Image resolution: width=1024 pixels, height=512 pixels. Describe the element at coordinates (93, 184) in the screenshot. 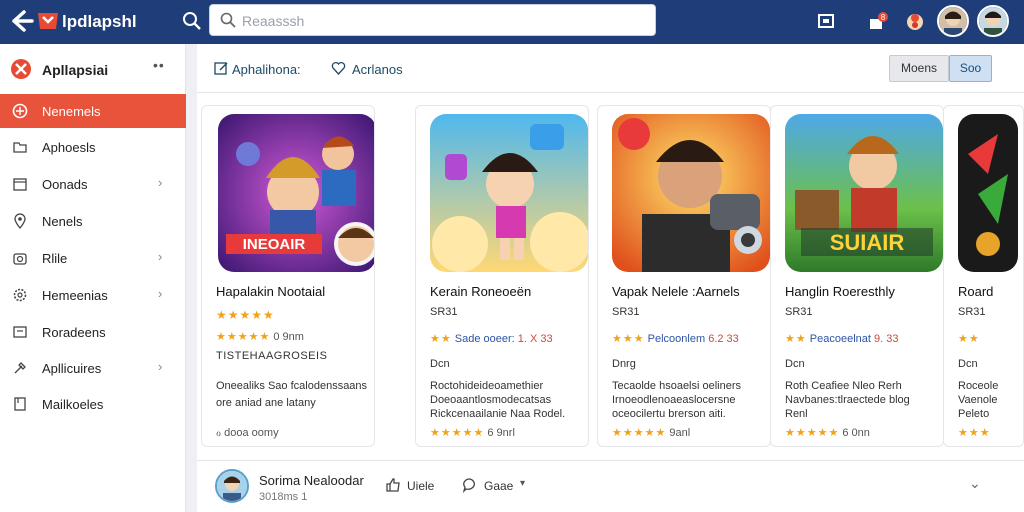

I see `sidebar-item-oonads: Oonads ›` at that location.